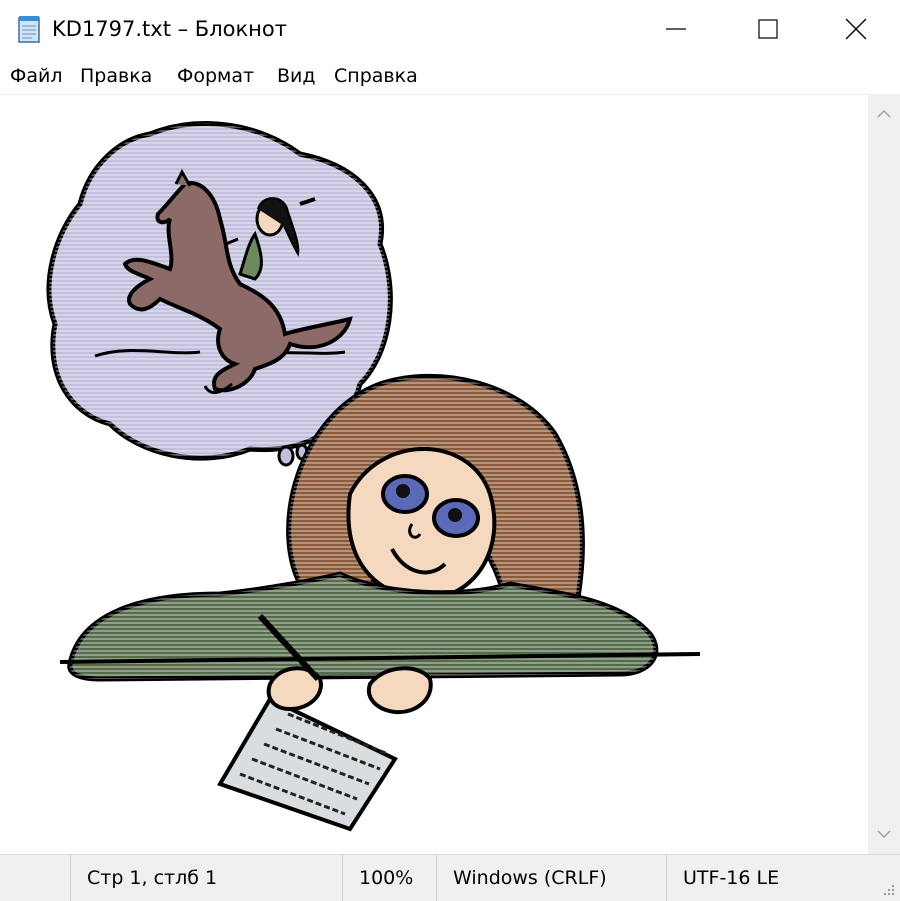  Describe the element at coordinates (116, 76) in the screenshot. I see `menu-edit: Правка` at that location.